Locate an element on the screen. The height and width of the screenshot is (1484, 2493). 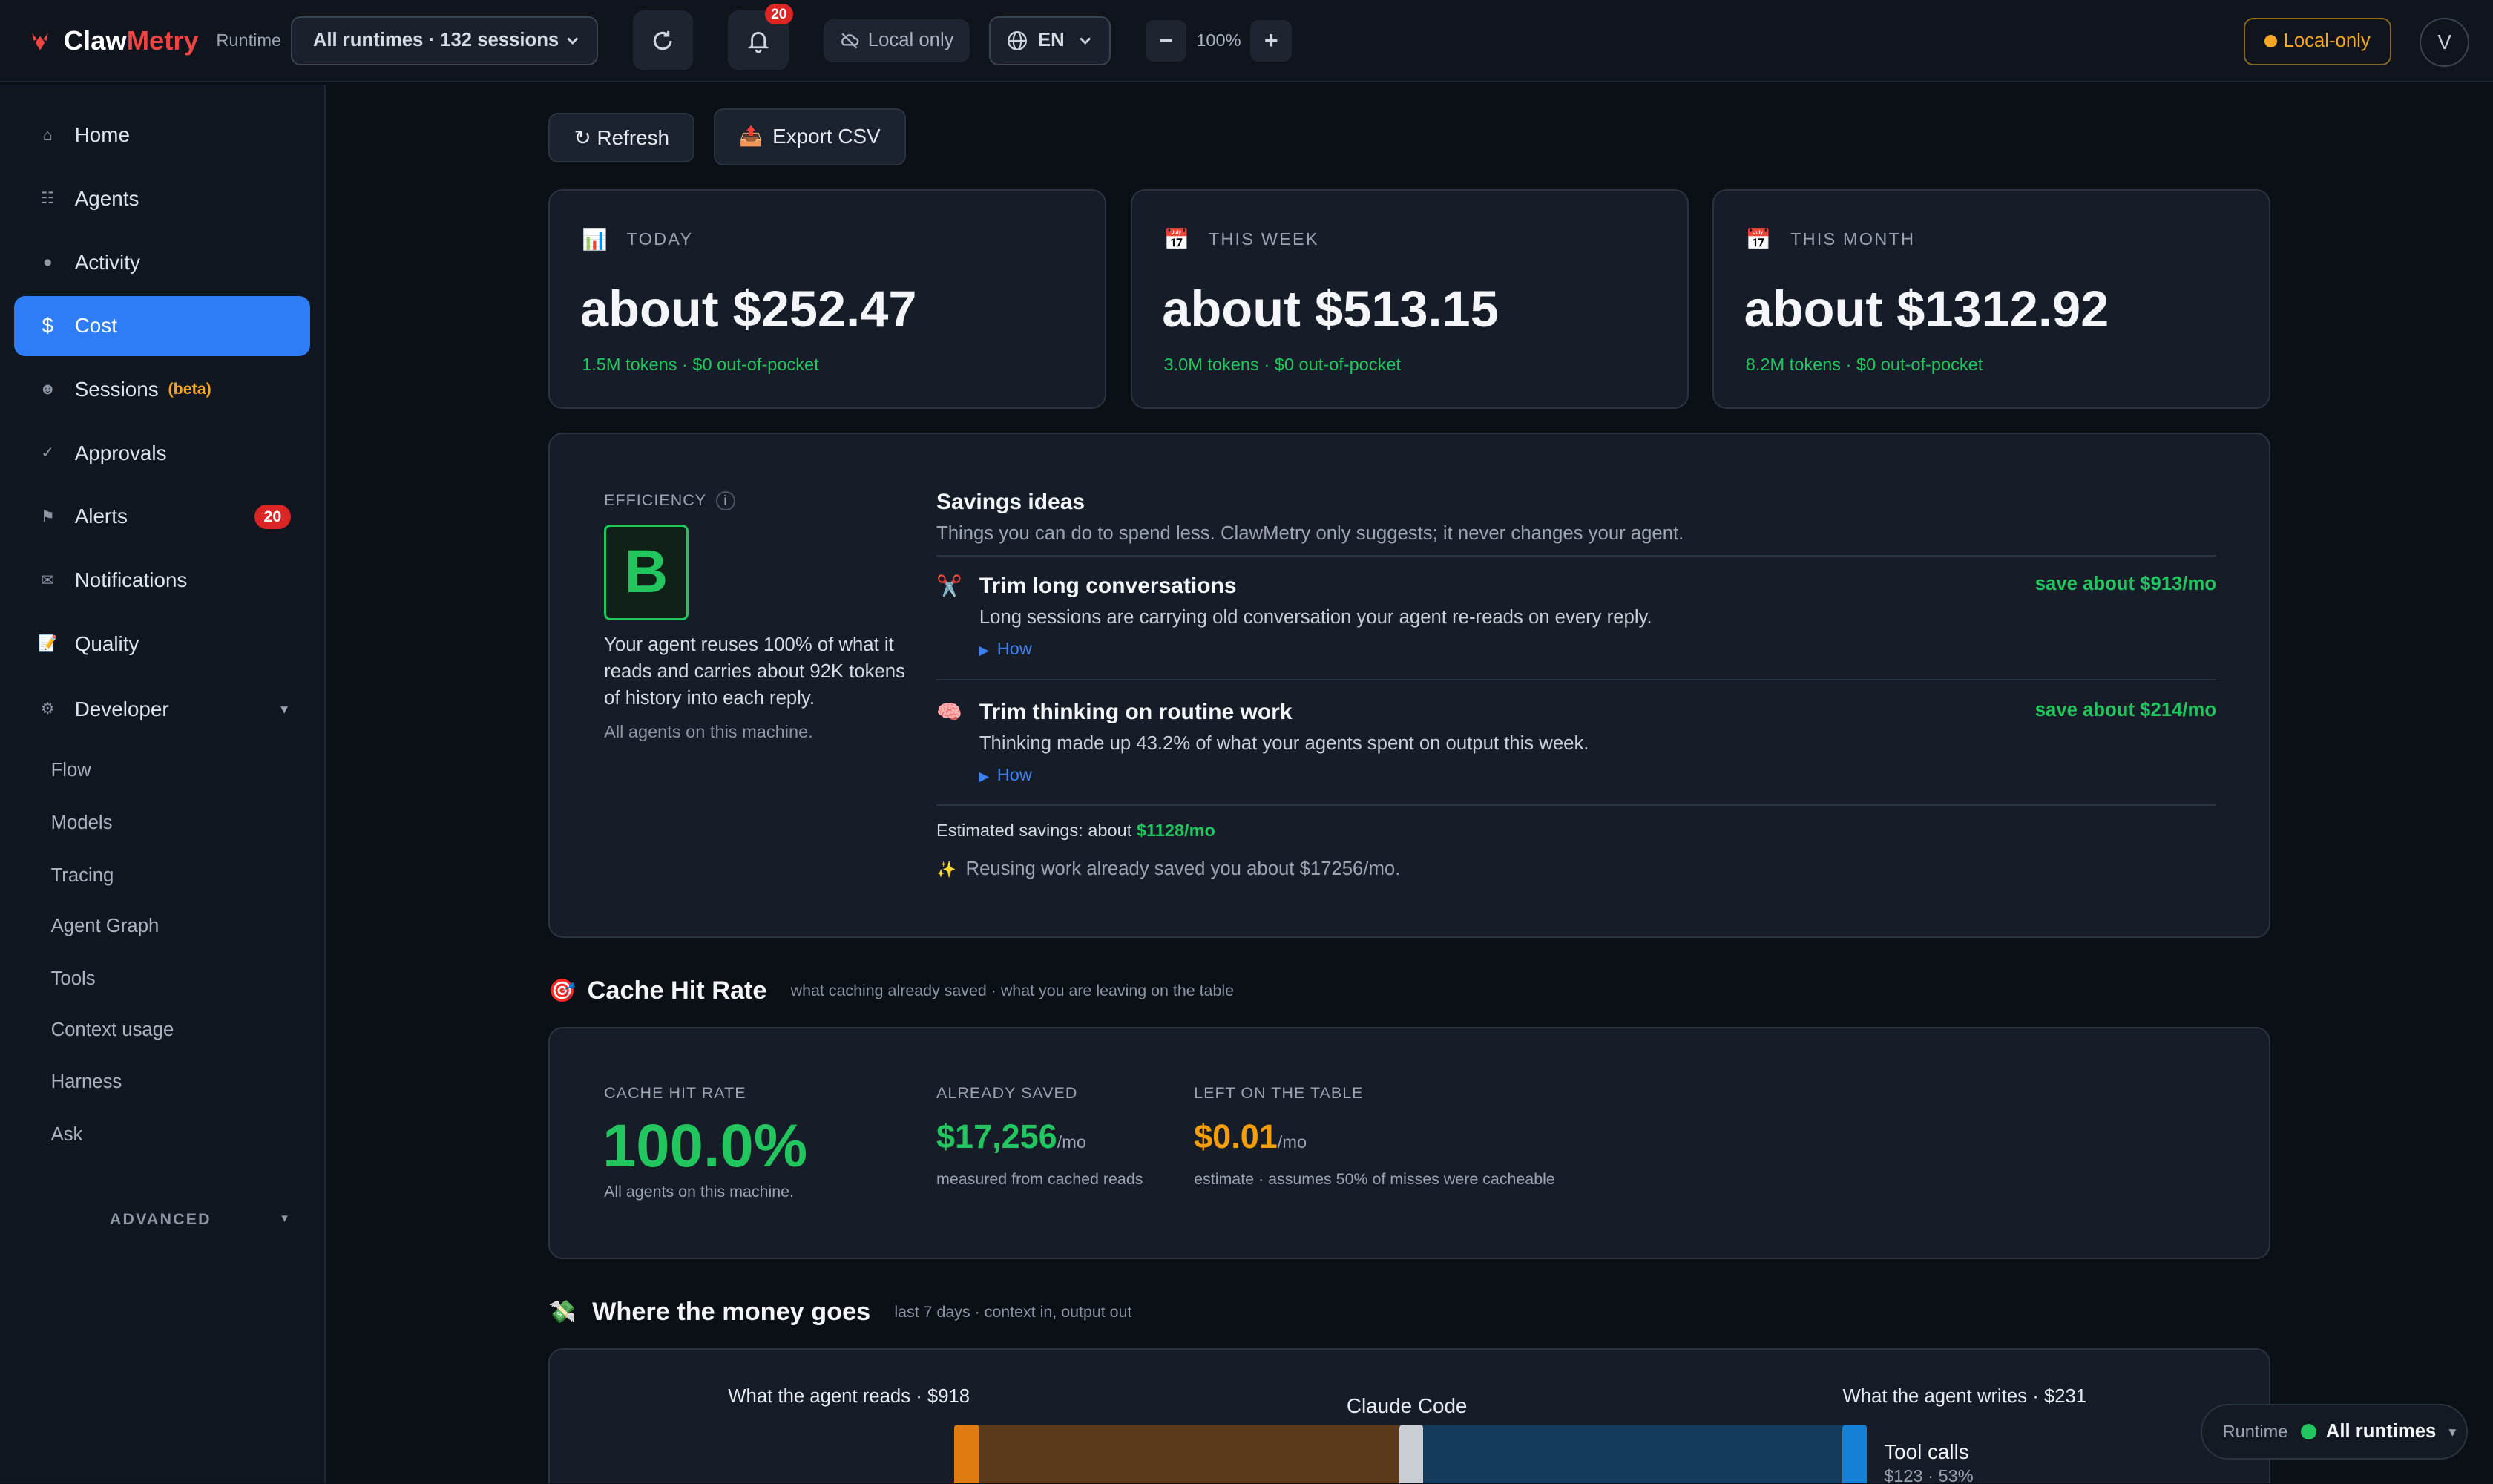
status-dot-icon is located at coordinates (2270, 41).